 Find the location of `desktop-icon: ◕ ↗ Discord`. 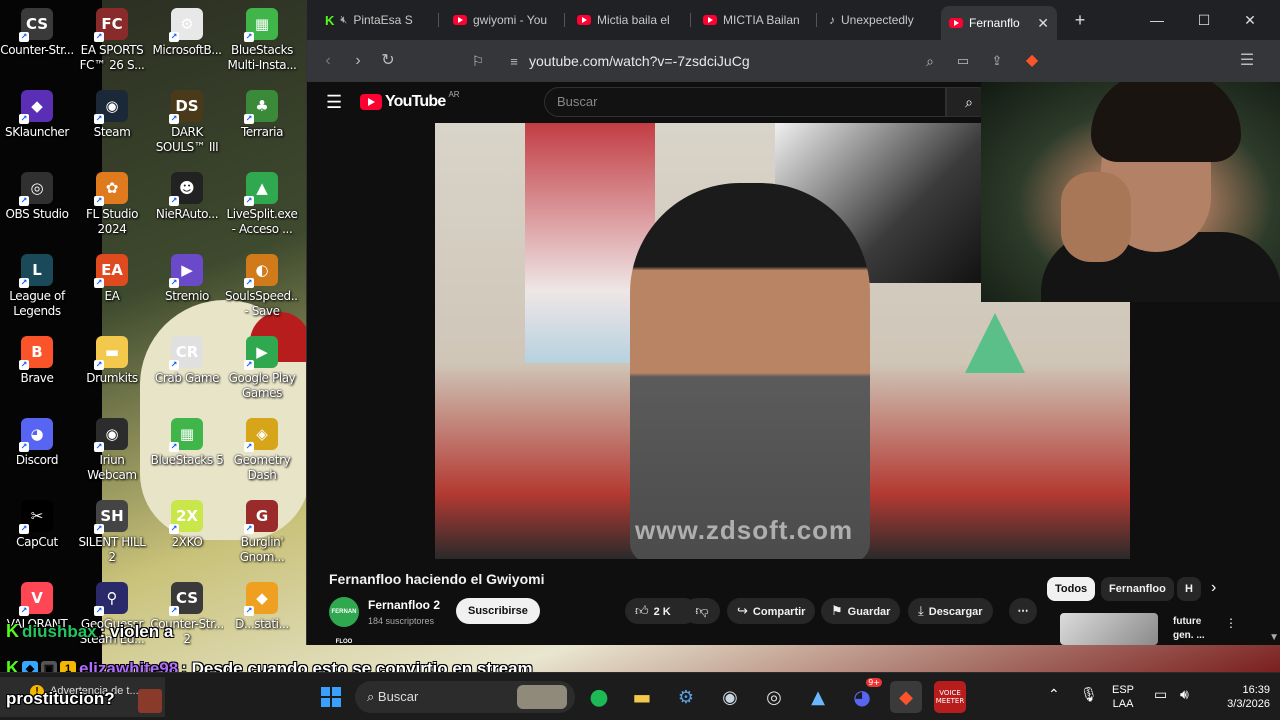

desktop-icon: ◕ ↗ Discord is located at coordinates (37, 443).